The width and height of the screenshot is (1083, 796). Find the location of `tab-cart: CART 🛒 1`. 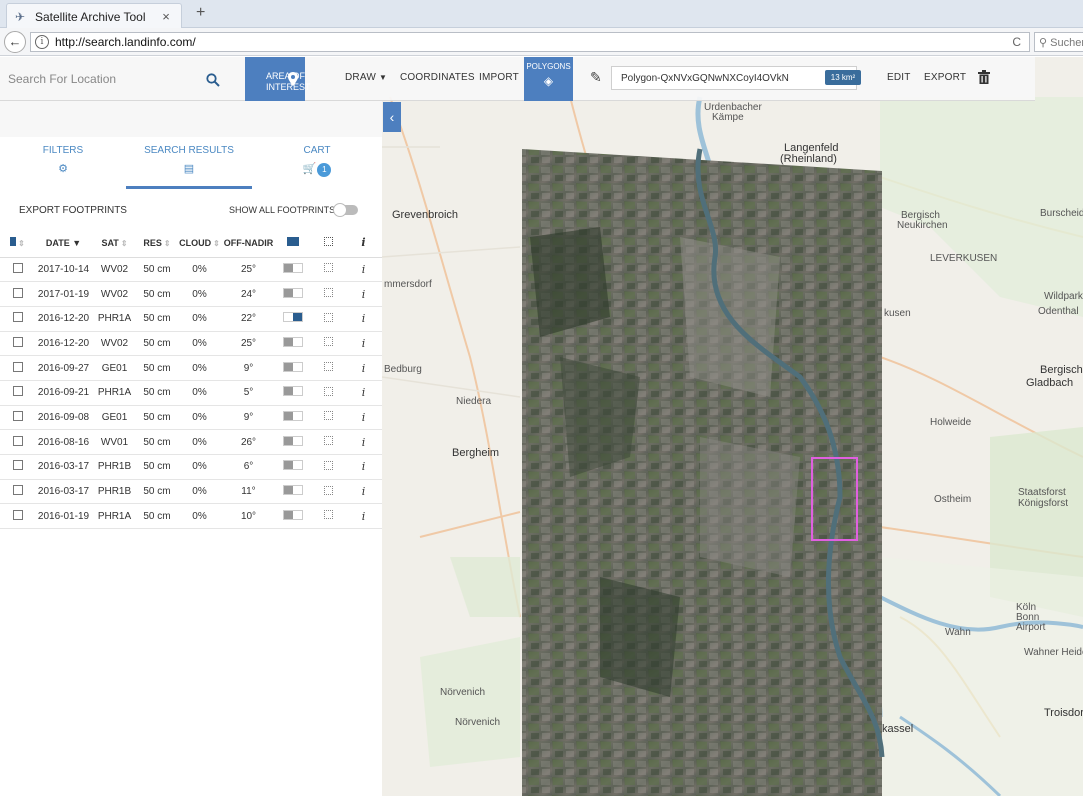

tab-cart: CART 🛒 1 is located at coordinates (317, 161).